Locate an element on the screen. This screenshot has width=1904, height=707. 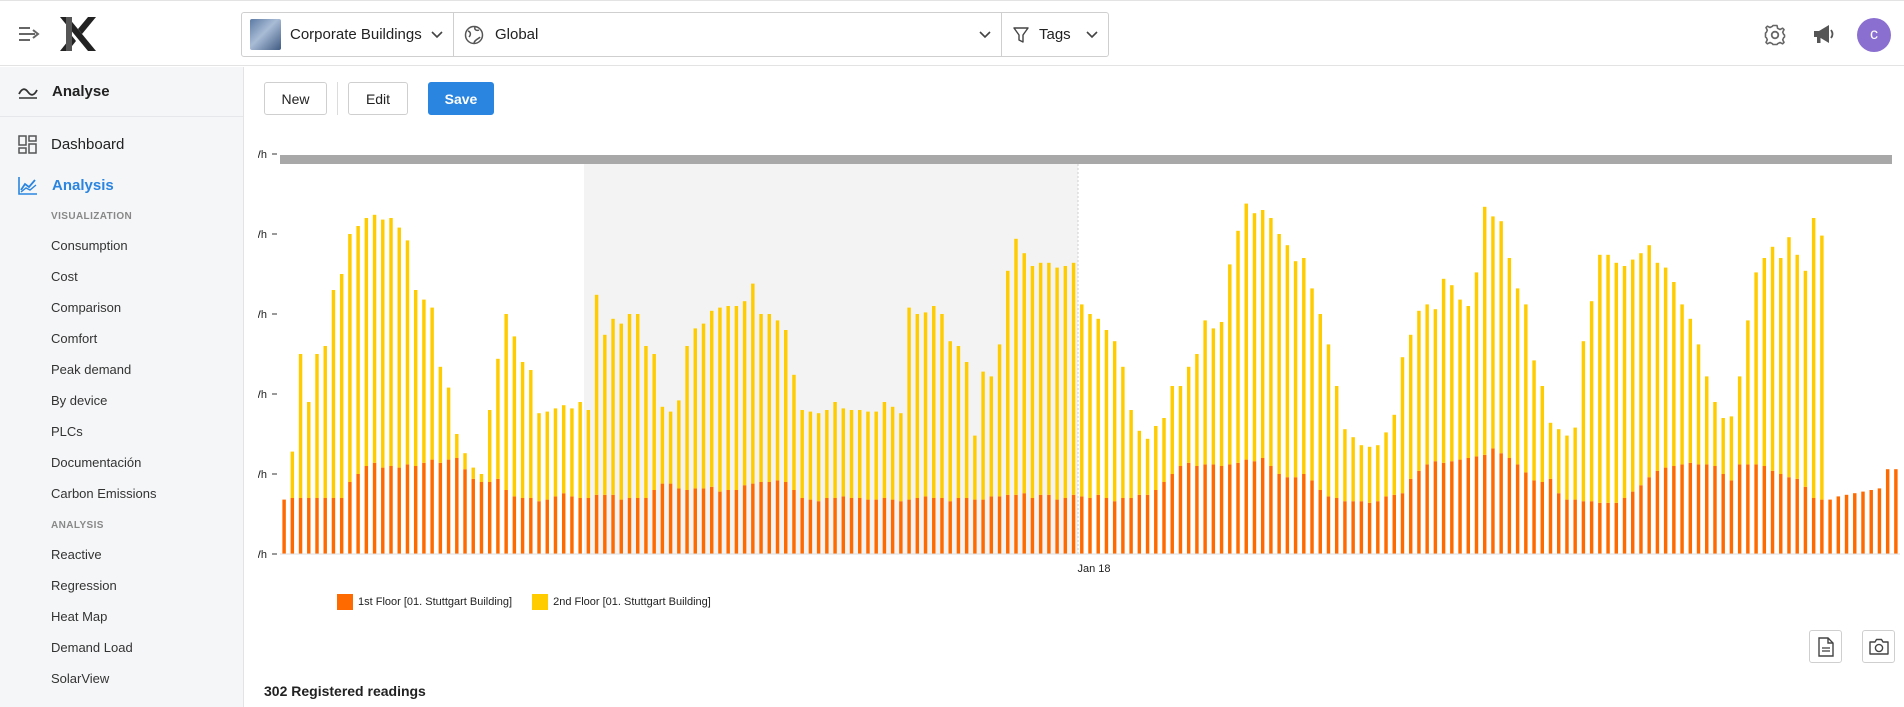
user-avatar: c is located at coordinates (1874, 35).